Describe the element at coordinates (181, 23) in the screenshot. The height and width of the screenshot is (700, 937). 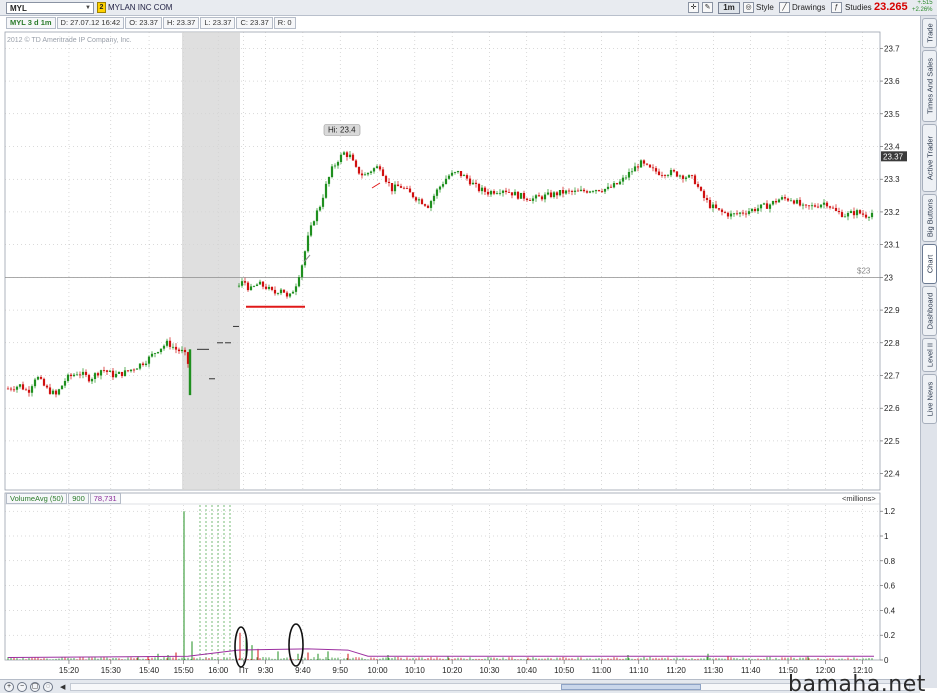
I see `bar-high: H: 23.37` at that location.